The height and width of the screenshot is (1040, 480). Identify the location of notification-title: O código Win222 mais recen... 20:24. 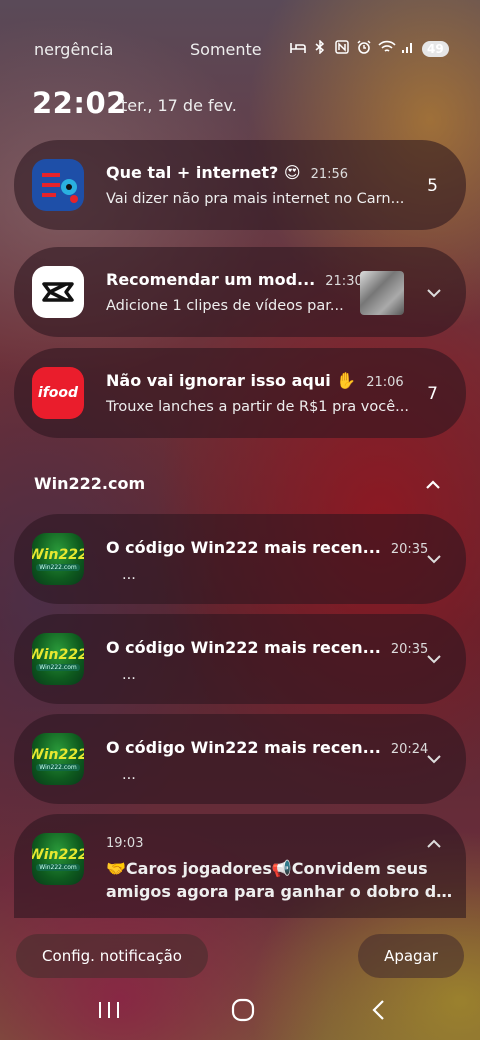
(267, 747).